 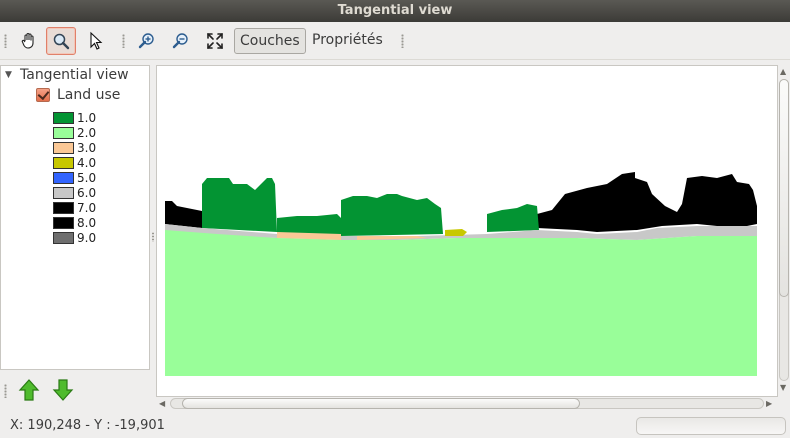 I want to click on tree-root: ▼ Tangential view, so click(x=67, y=75).